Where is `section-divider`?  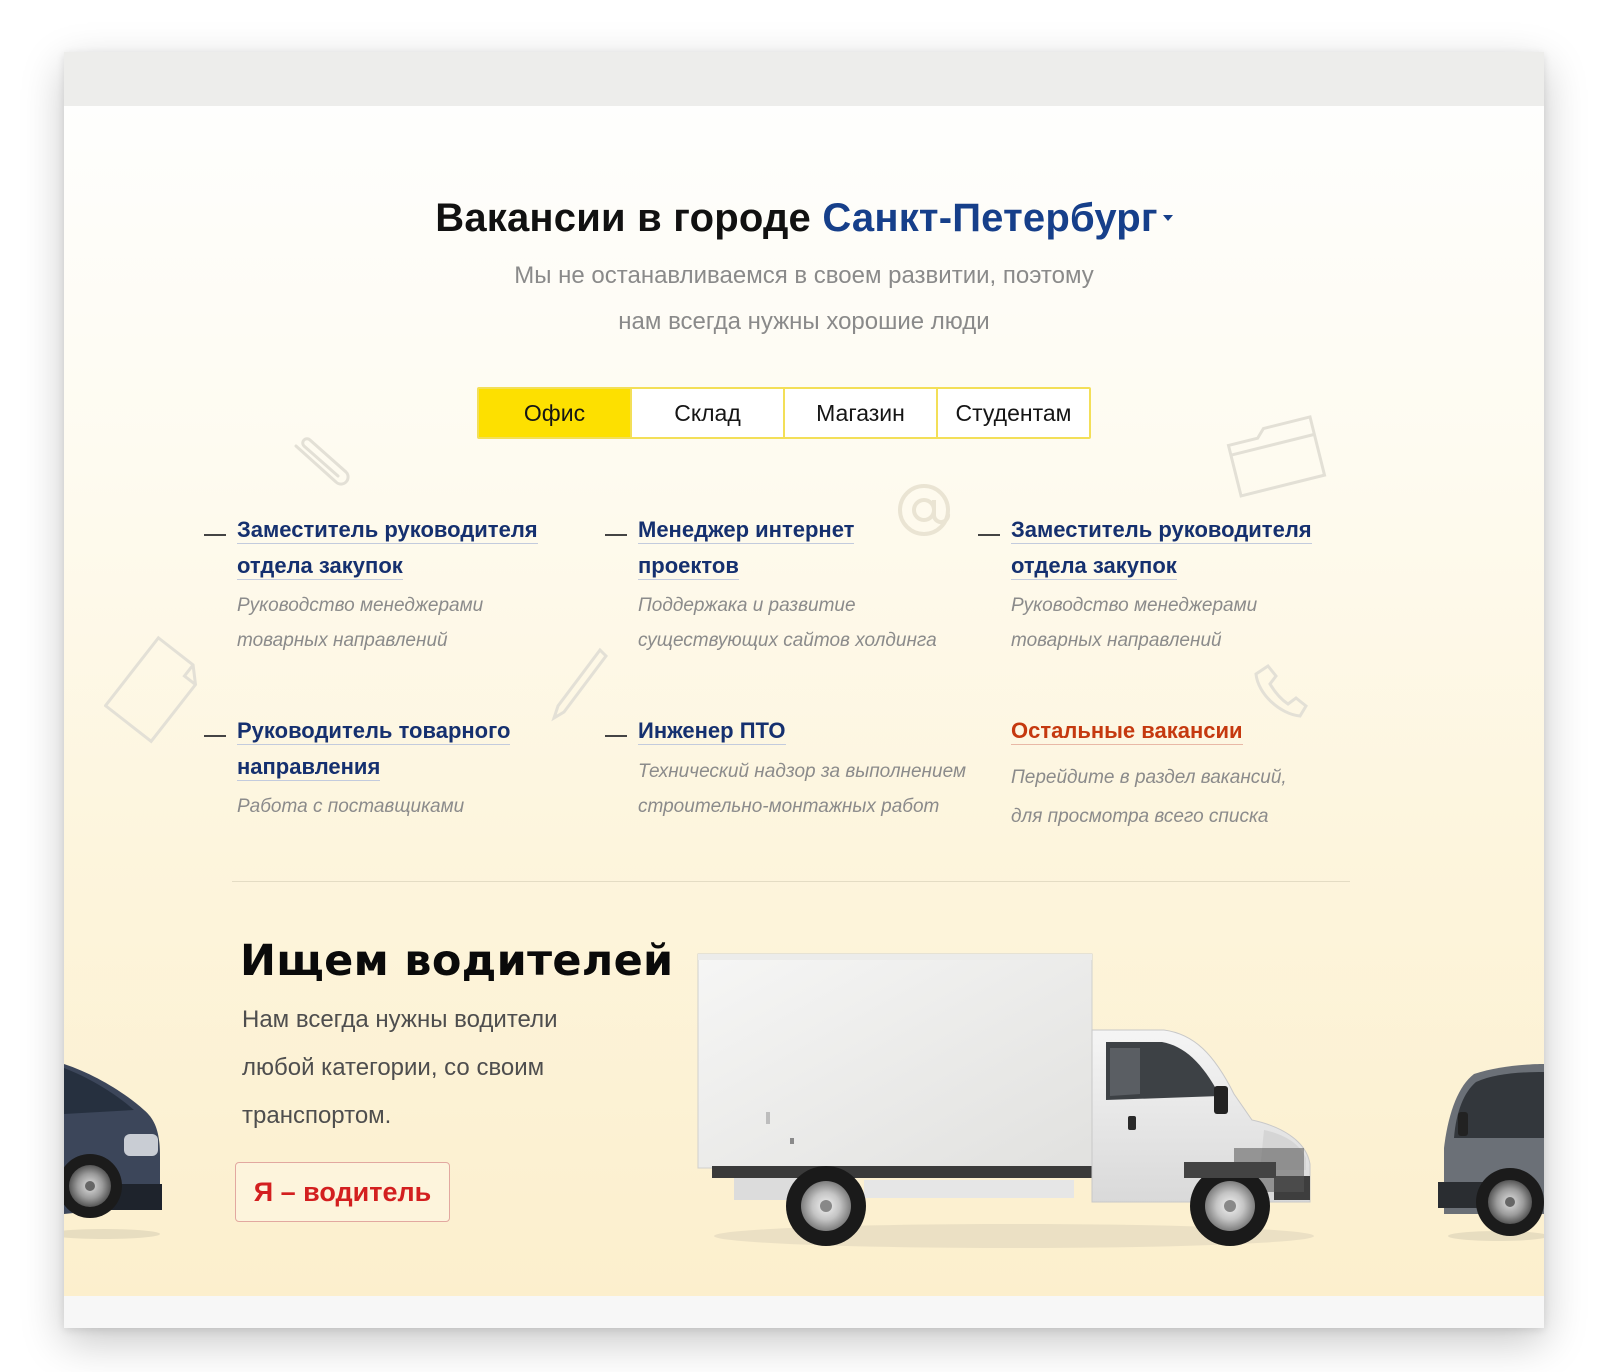
section-divider is located at coordinates (791, 881).